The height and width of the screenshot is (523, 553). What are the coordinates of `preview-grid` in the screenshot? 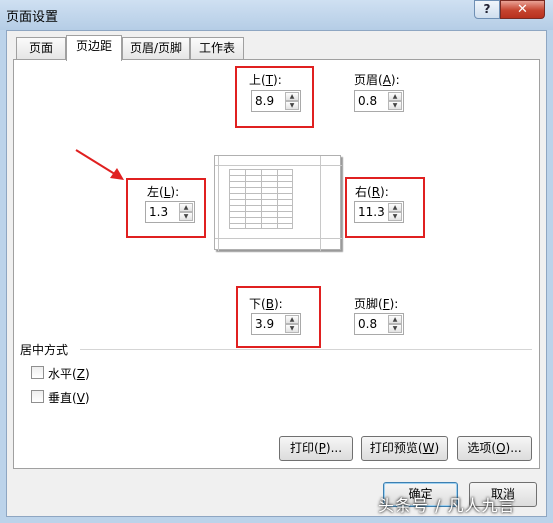 It's located at (261, 199).